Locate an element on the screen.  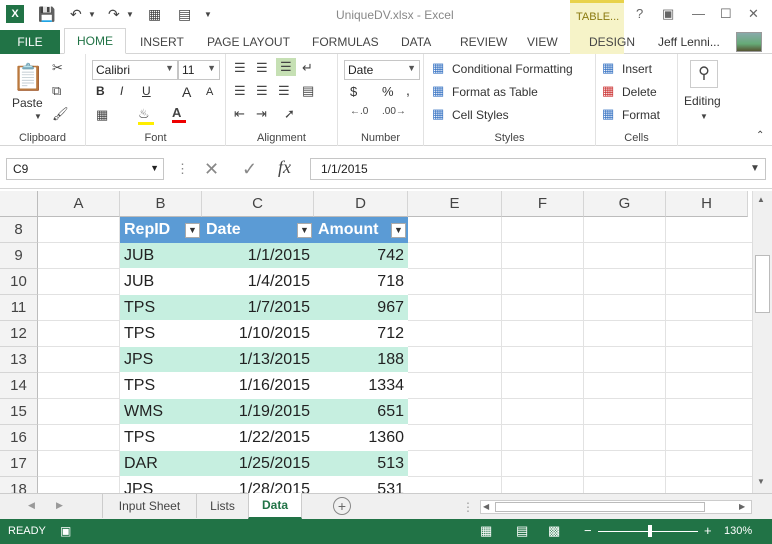
column-header-c: C is located at coordinates (258, 204).